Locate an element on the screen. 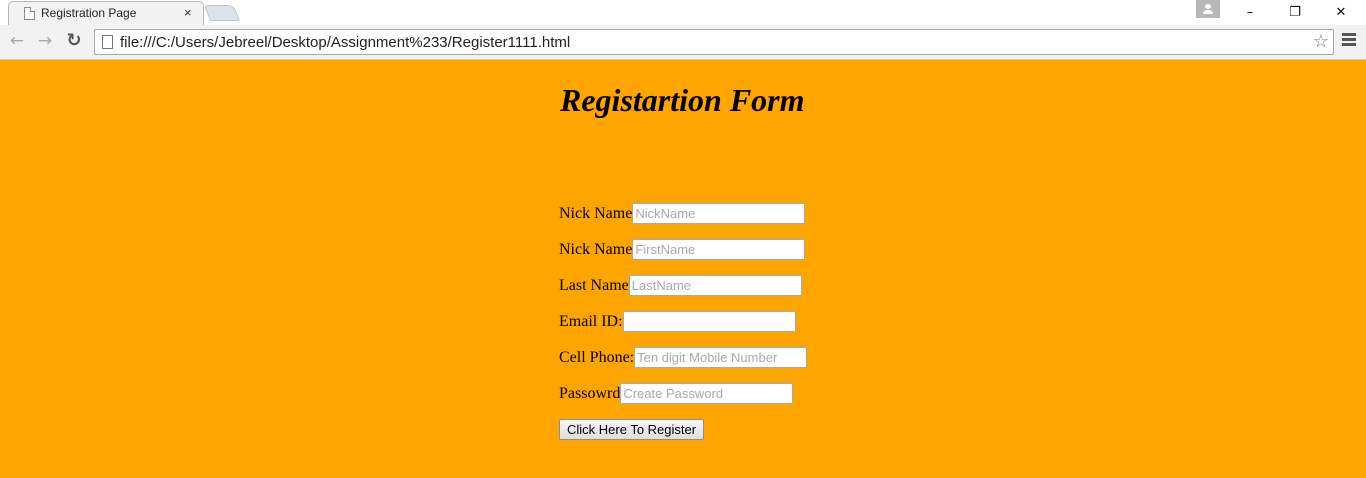  new-tab-button is located at coordinates (222, 13).